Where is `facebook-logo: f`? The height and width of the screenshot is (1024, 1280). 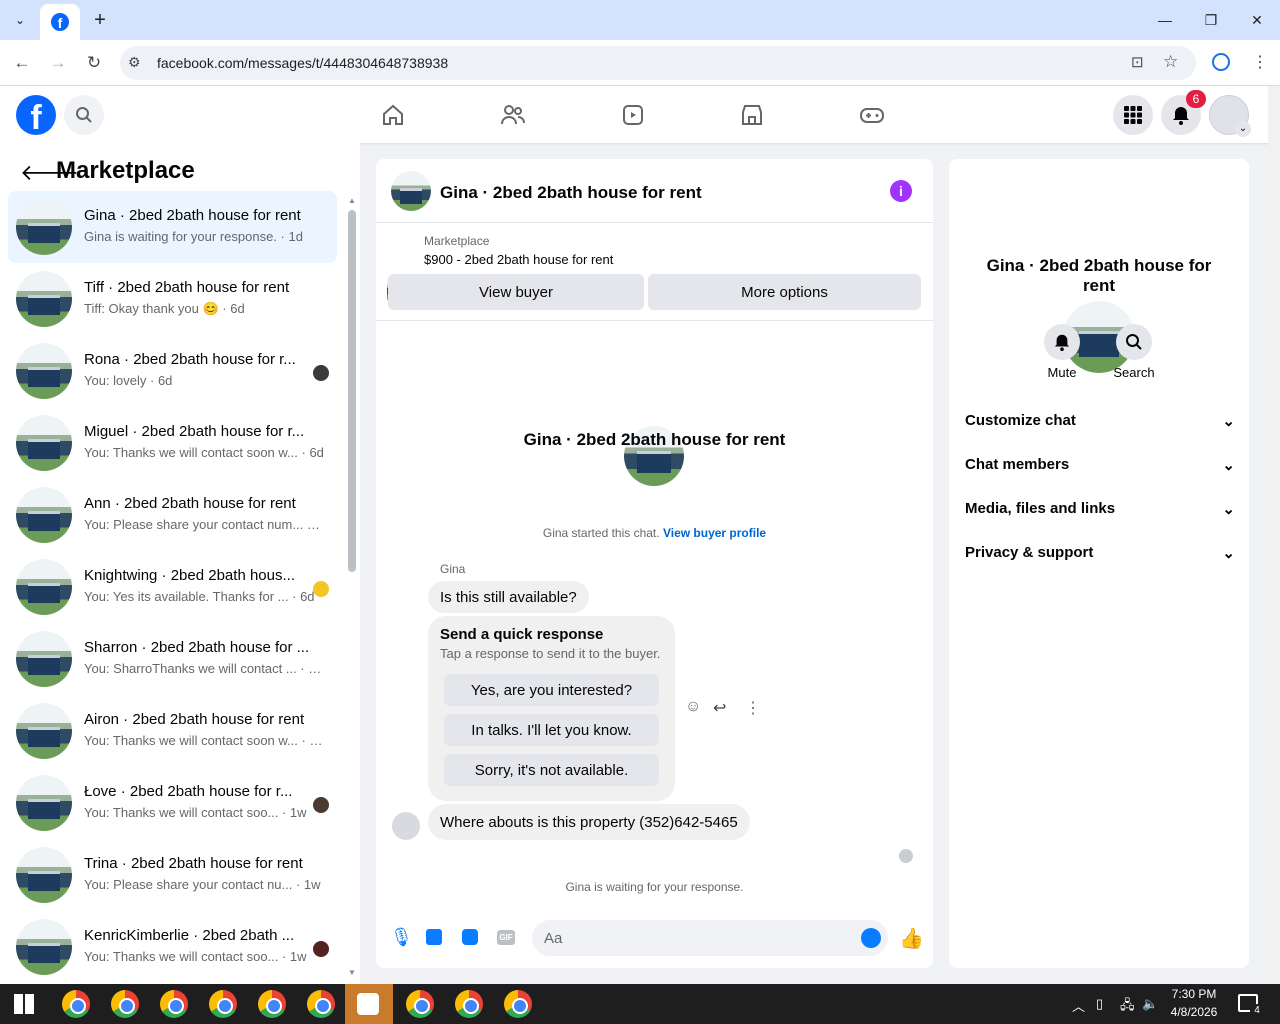
facebook-logo: f is located at coordinates (36, 115).